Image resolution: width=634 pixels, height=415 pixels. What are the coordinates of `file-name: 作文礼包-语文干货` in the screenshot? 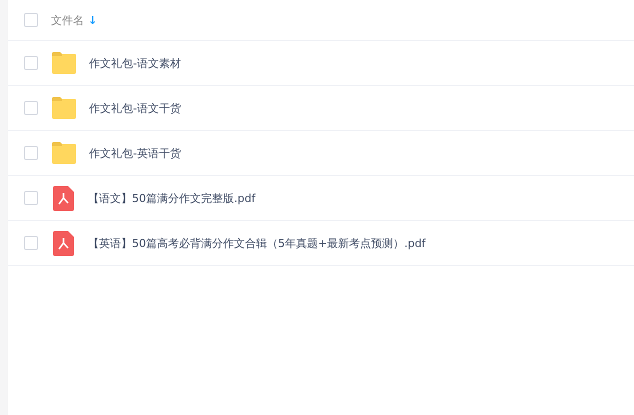 It's located at (135, 108).